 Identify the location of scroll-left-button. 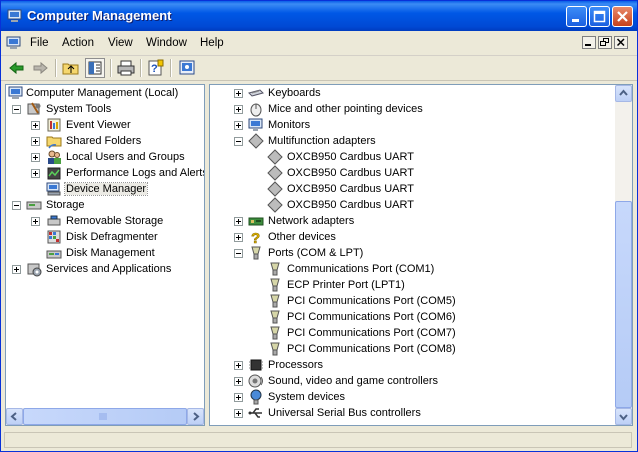
(14, 416).